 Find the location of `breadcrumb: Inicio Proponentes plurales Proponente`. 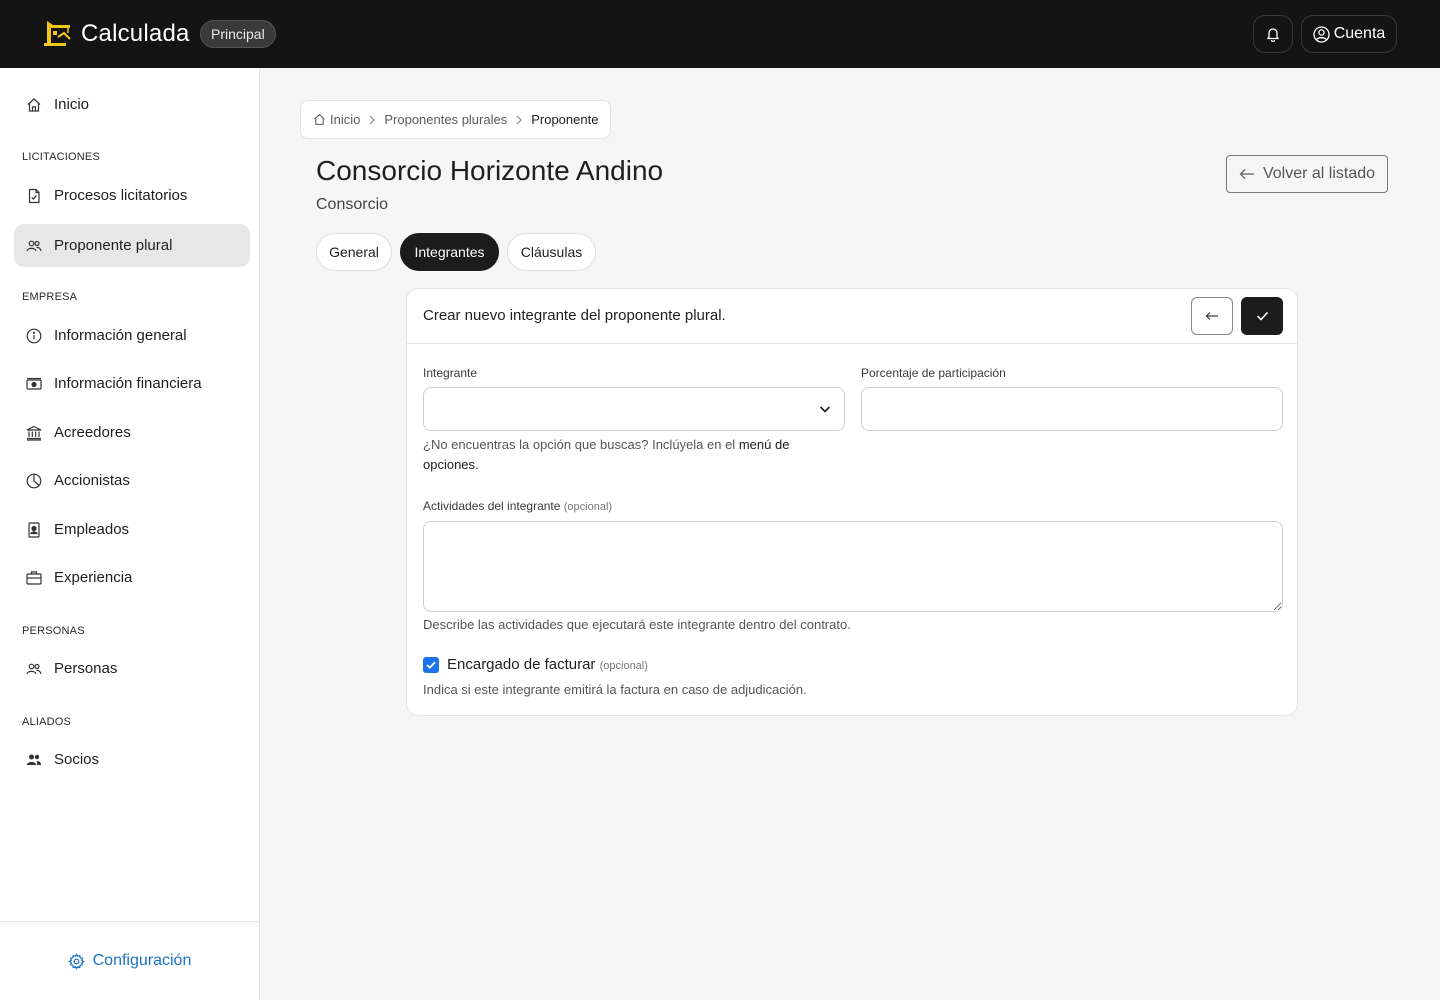

breadcrumb: Inicio Proponentes plurales Proponente is located at coordinates (456, 119).